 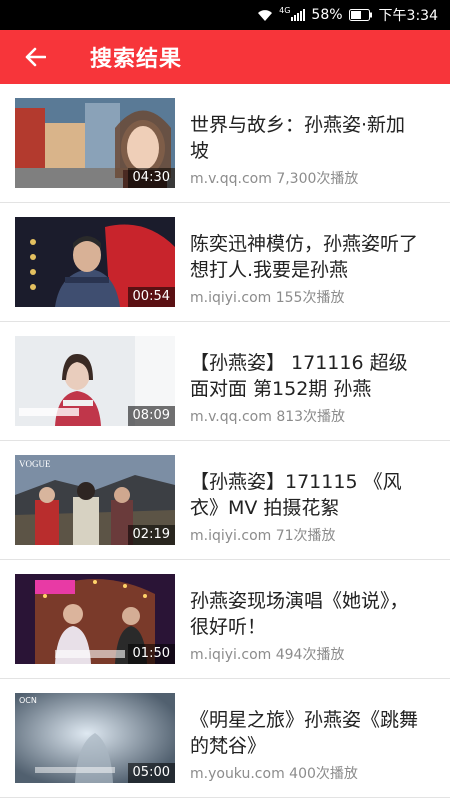 What do you see at coordinates (311, 417) in the screenshot?
I see `play-count: 813次播放` at bounding box center [311, 417].